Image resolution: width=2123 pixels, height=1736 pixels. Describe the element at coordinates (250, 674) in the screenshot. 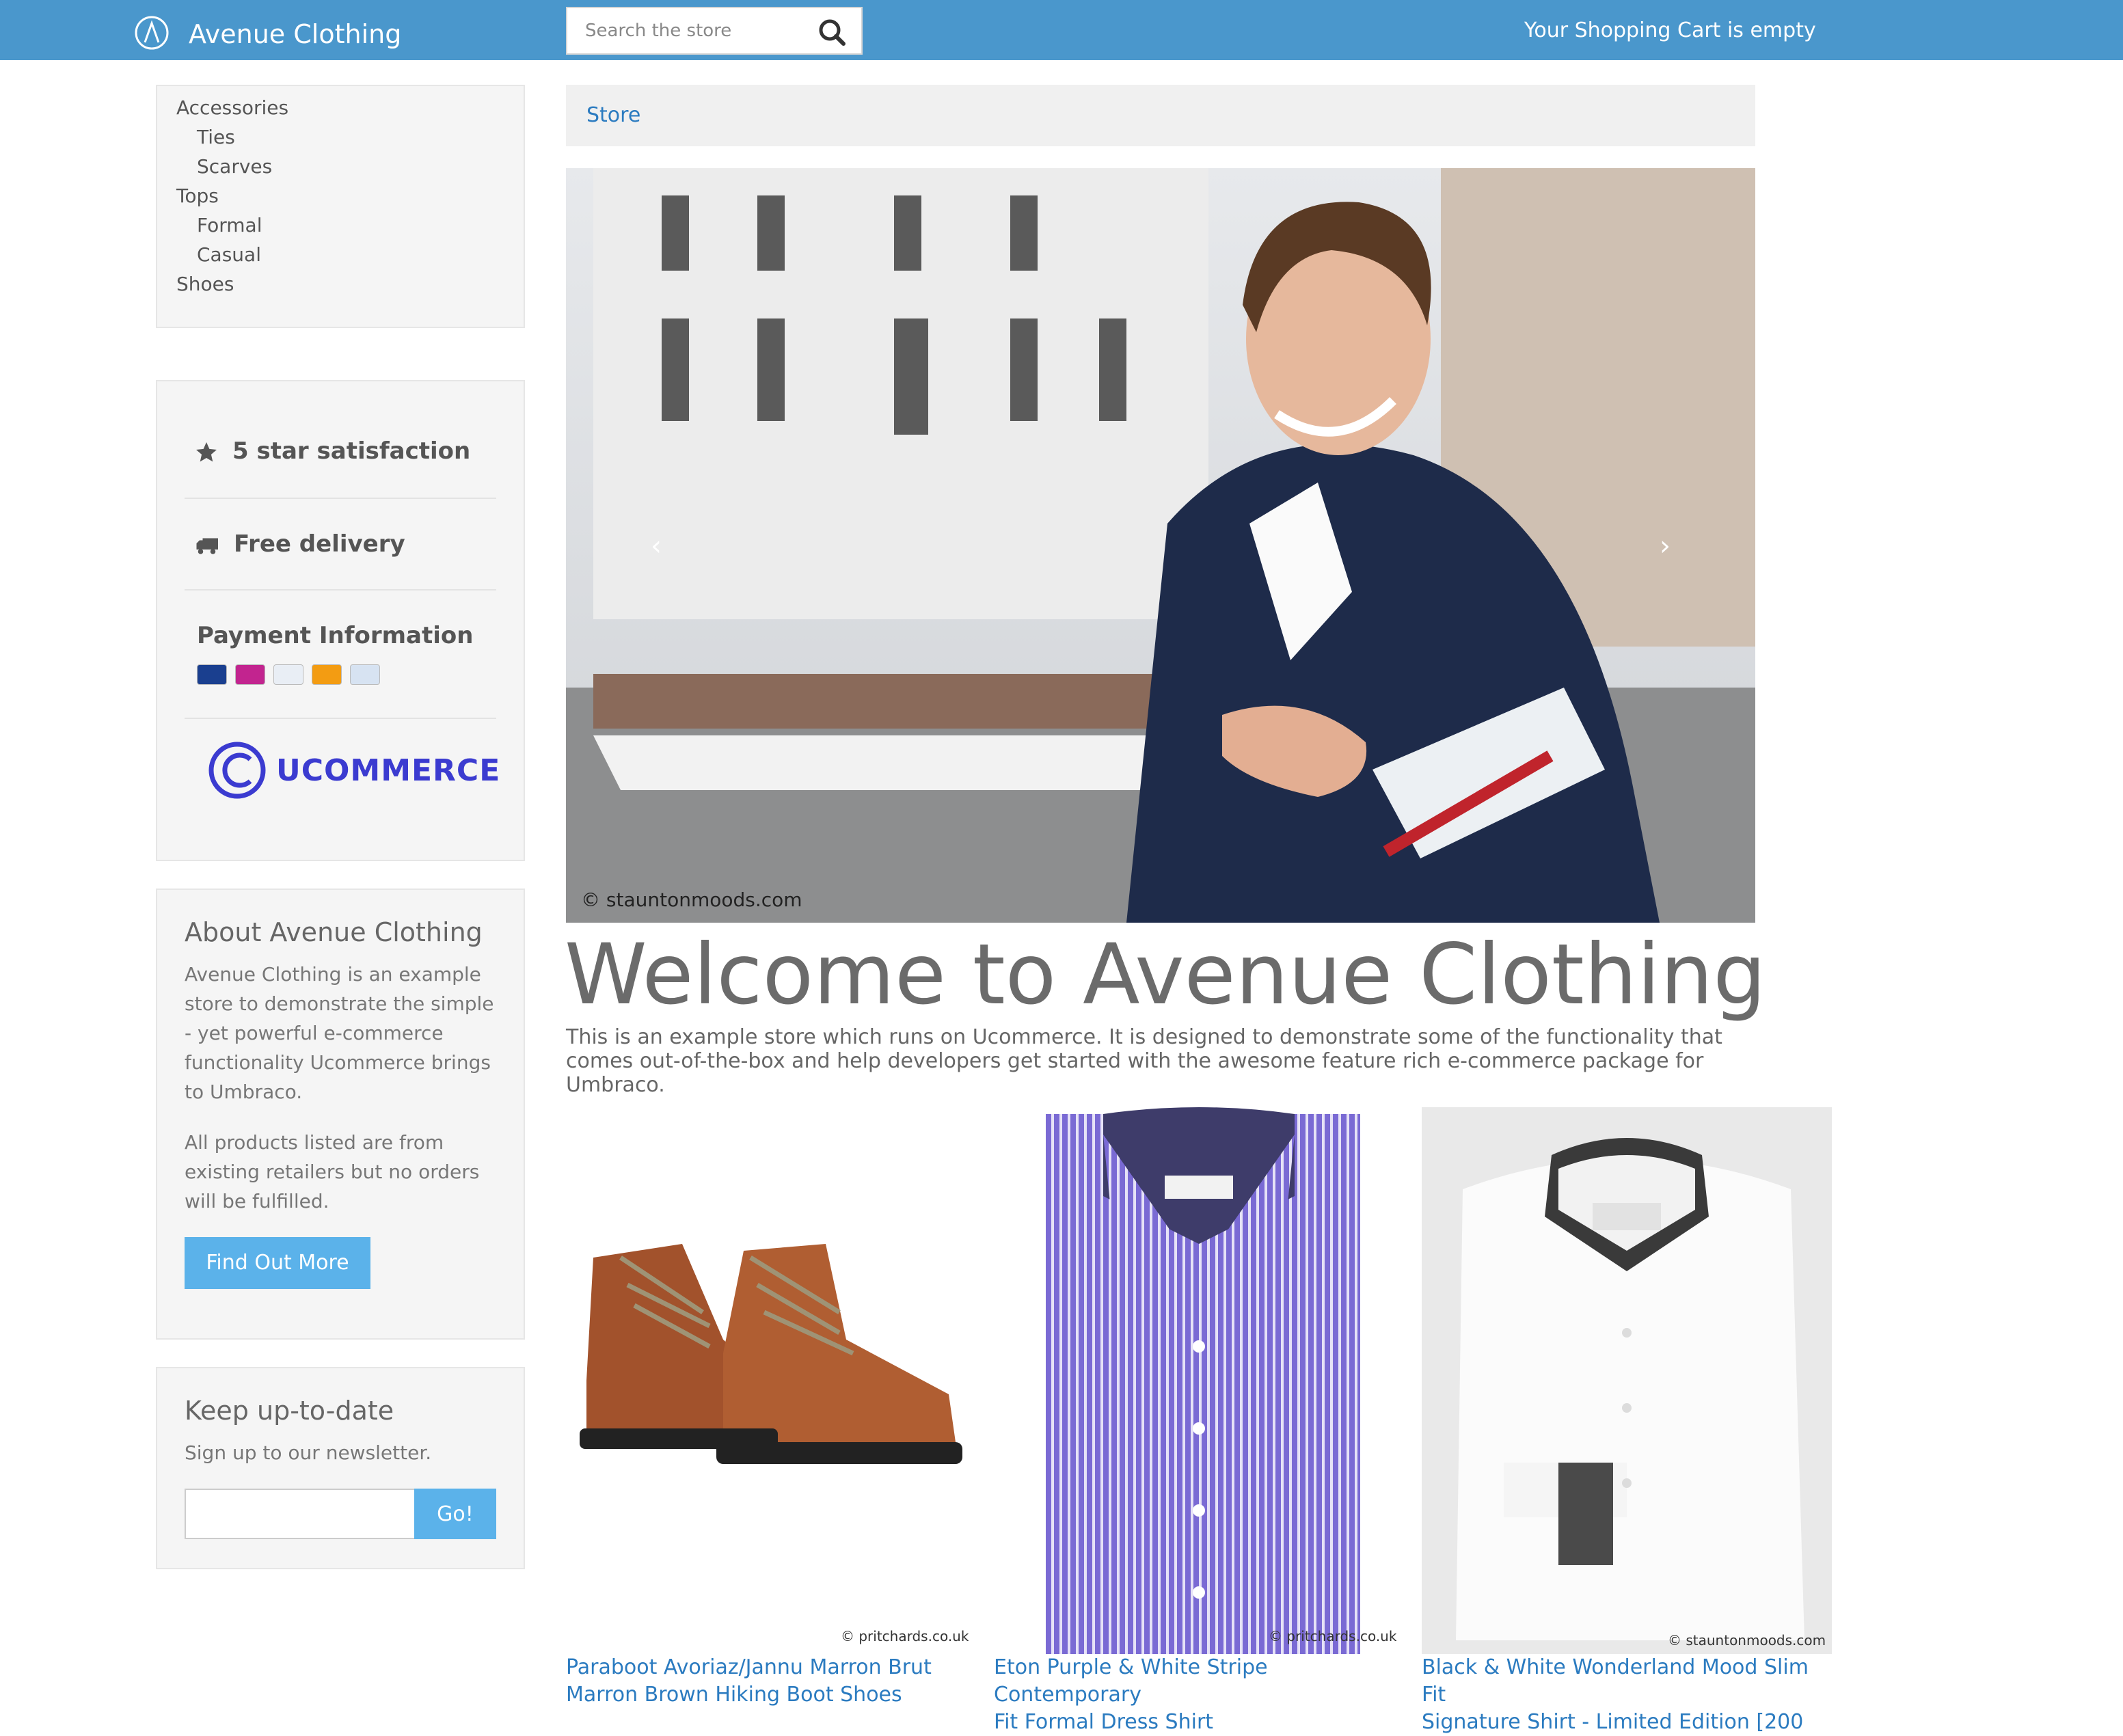

I see `maestro-card-icon` at that location.